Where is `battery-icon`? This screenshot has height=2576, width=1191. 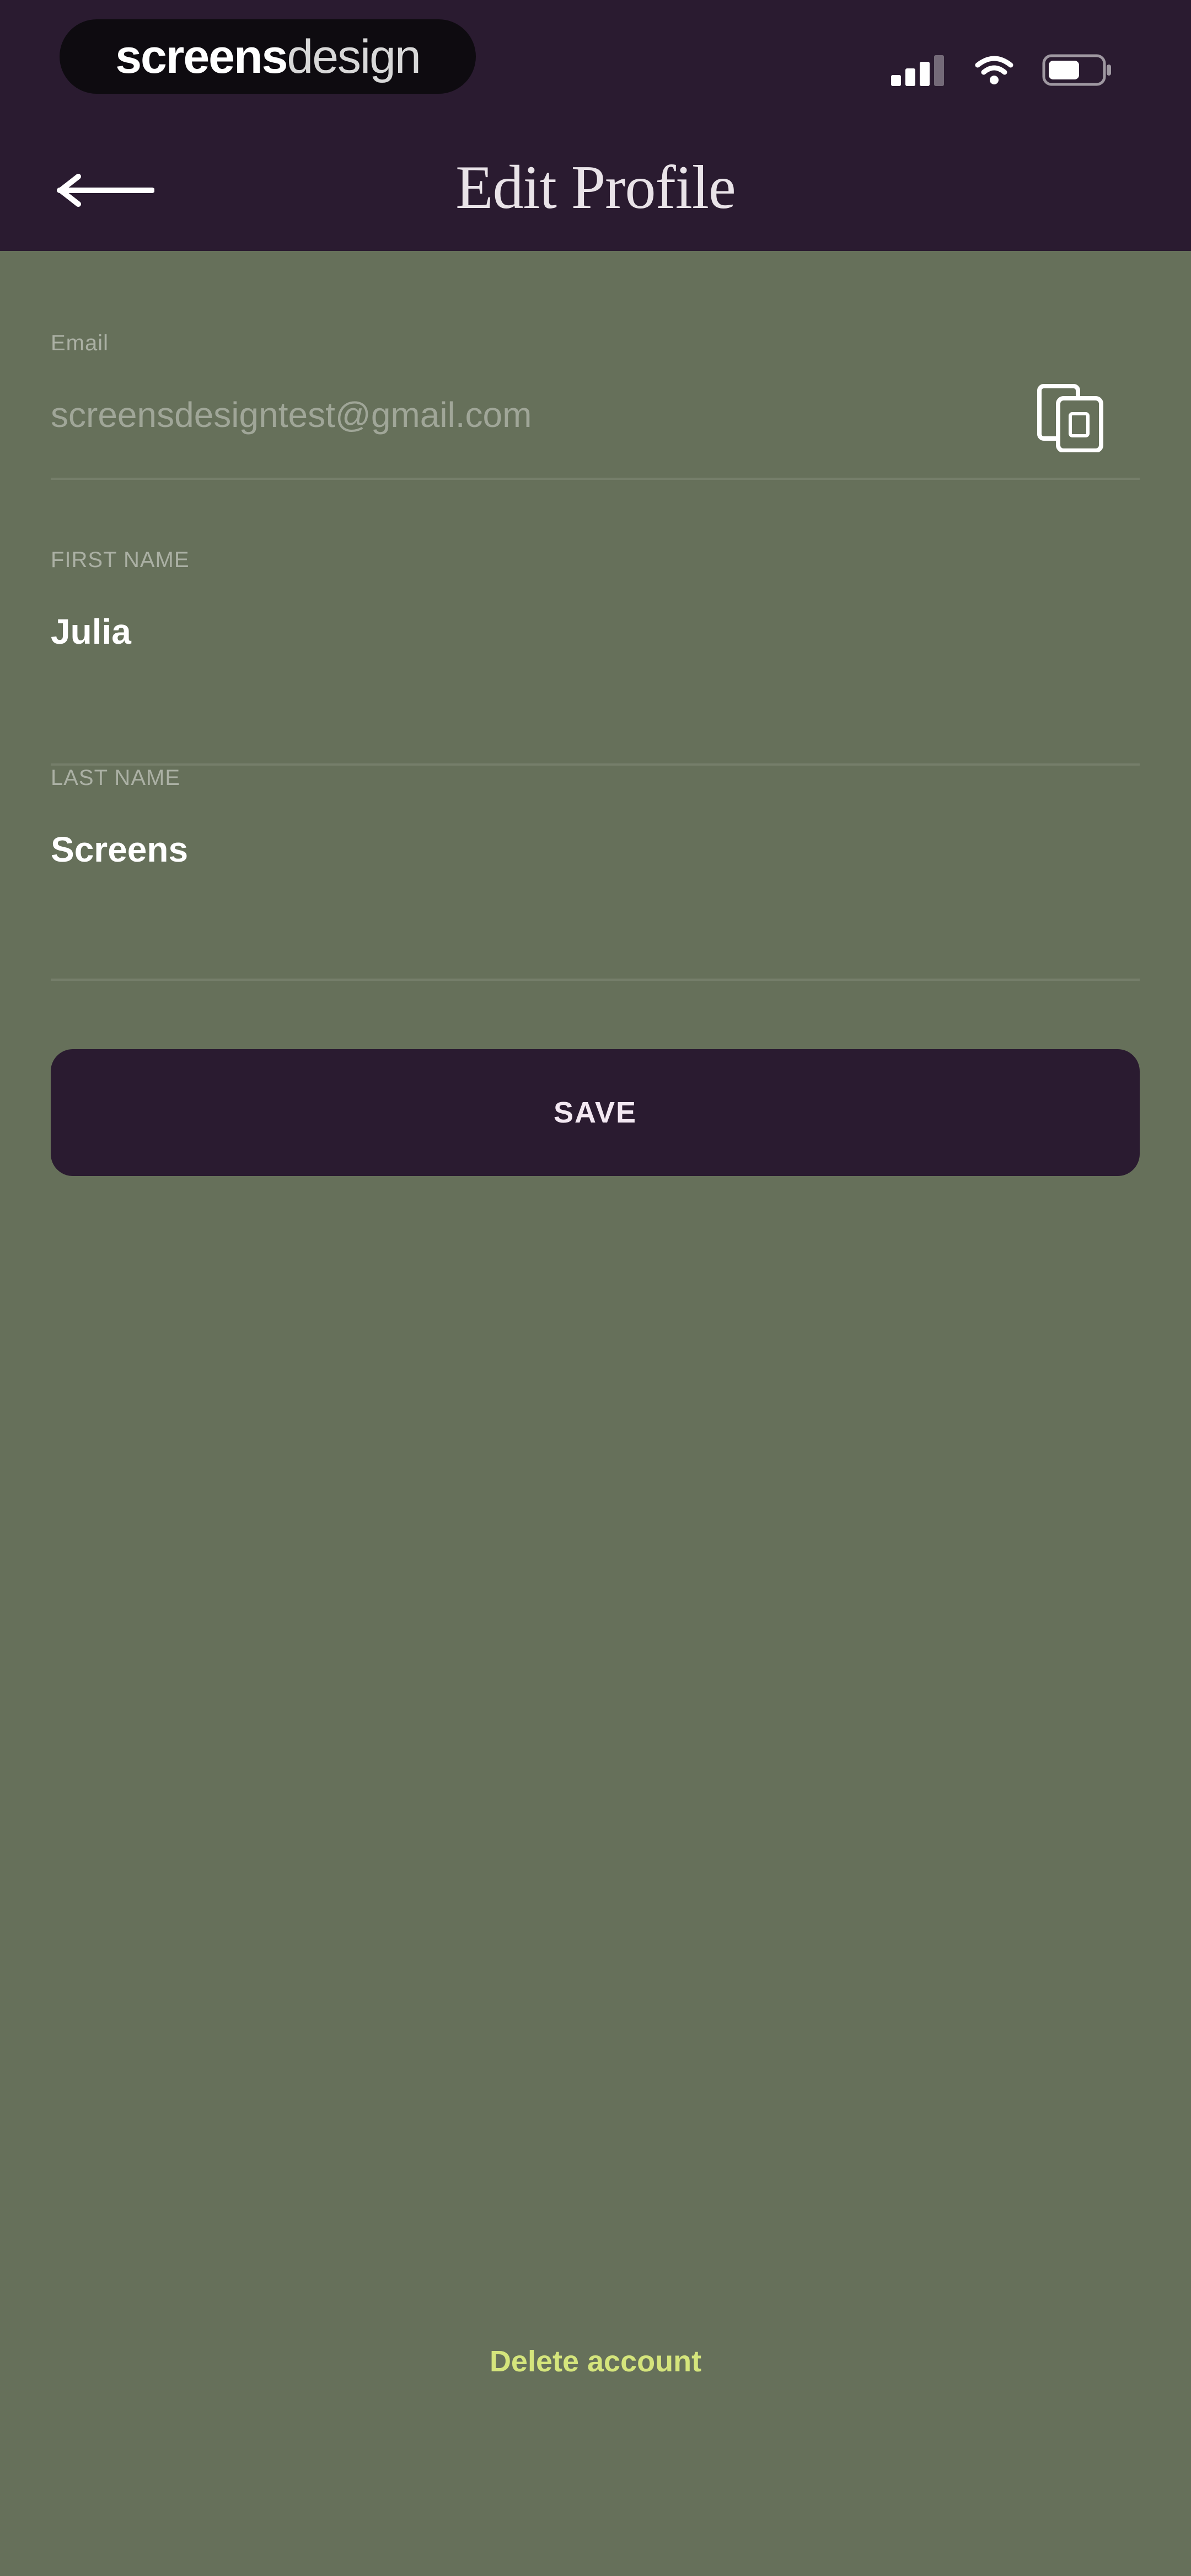
battery-icon is located at coordinates (1076, 70).